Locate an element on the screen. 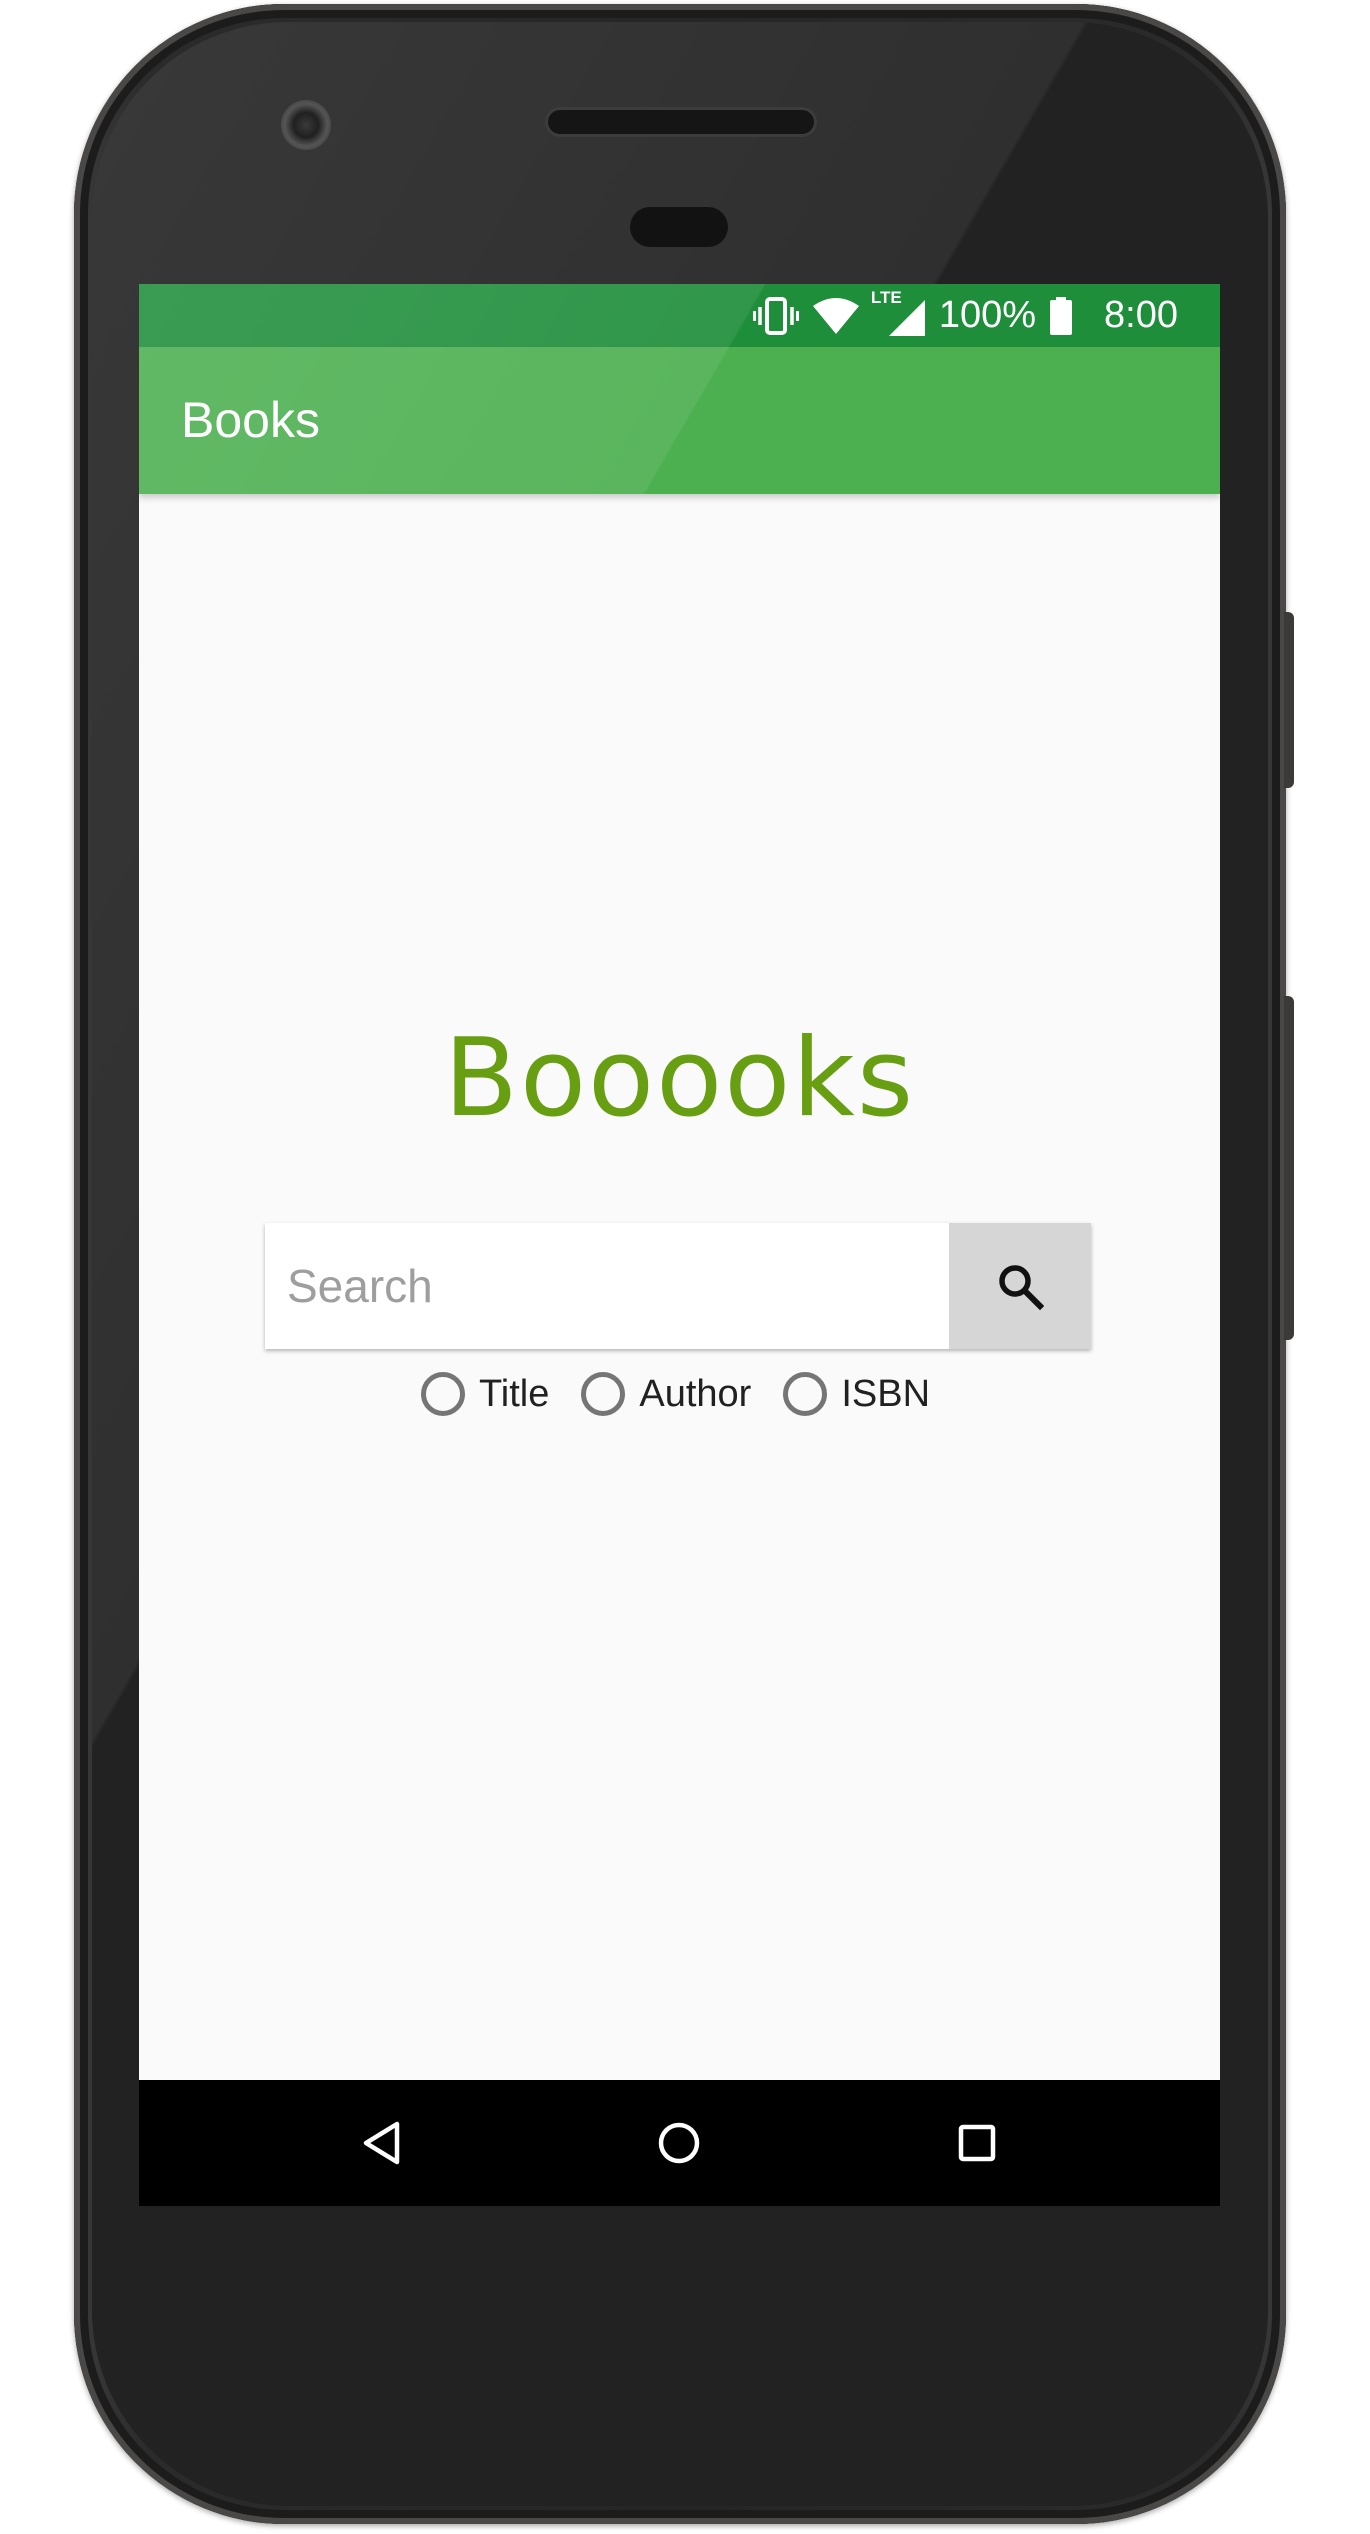  navigation-bar is located at coordinates (679, 2143).